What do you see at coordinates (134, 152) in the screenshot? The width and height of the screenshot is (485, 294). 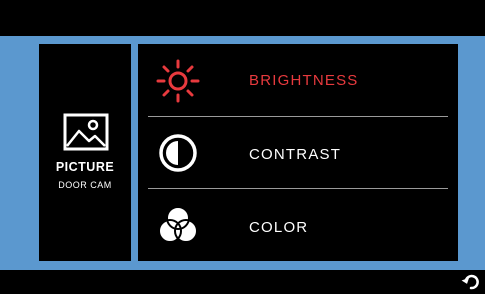 I see `panel-divider` at bounding box center [134, 152].